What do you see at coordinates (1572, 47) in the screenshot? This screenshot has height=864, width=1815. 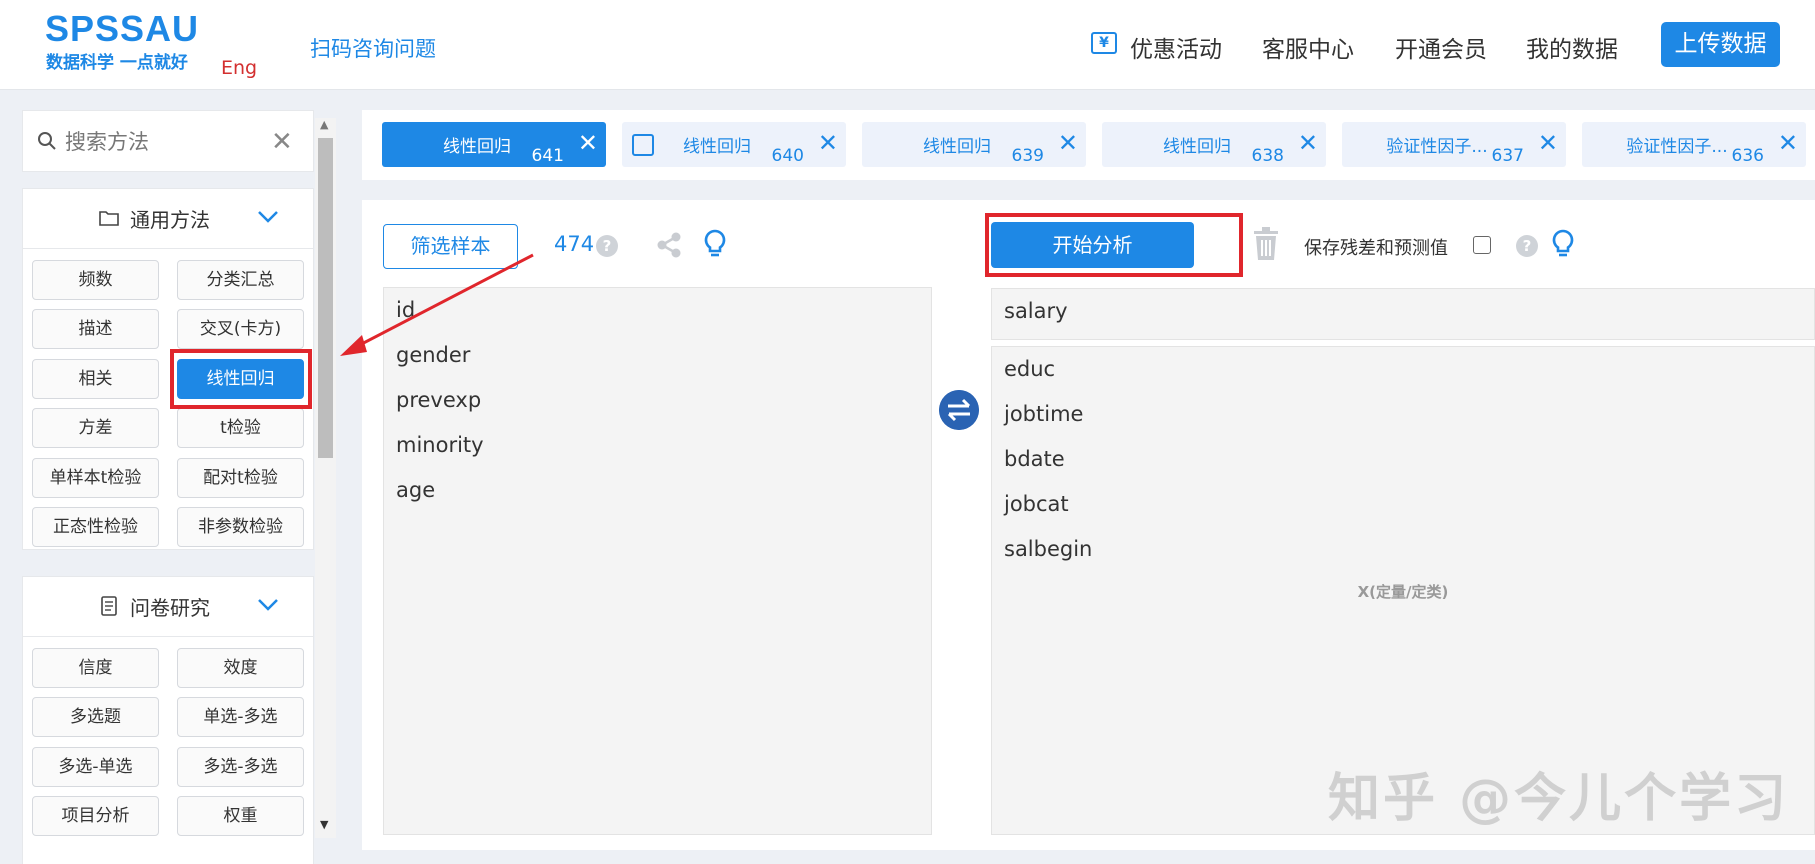 I see `nav-mydata: 我的数据` at bounding box center [1572, 47].